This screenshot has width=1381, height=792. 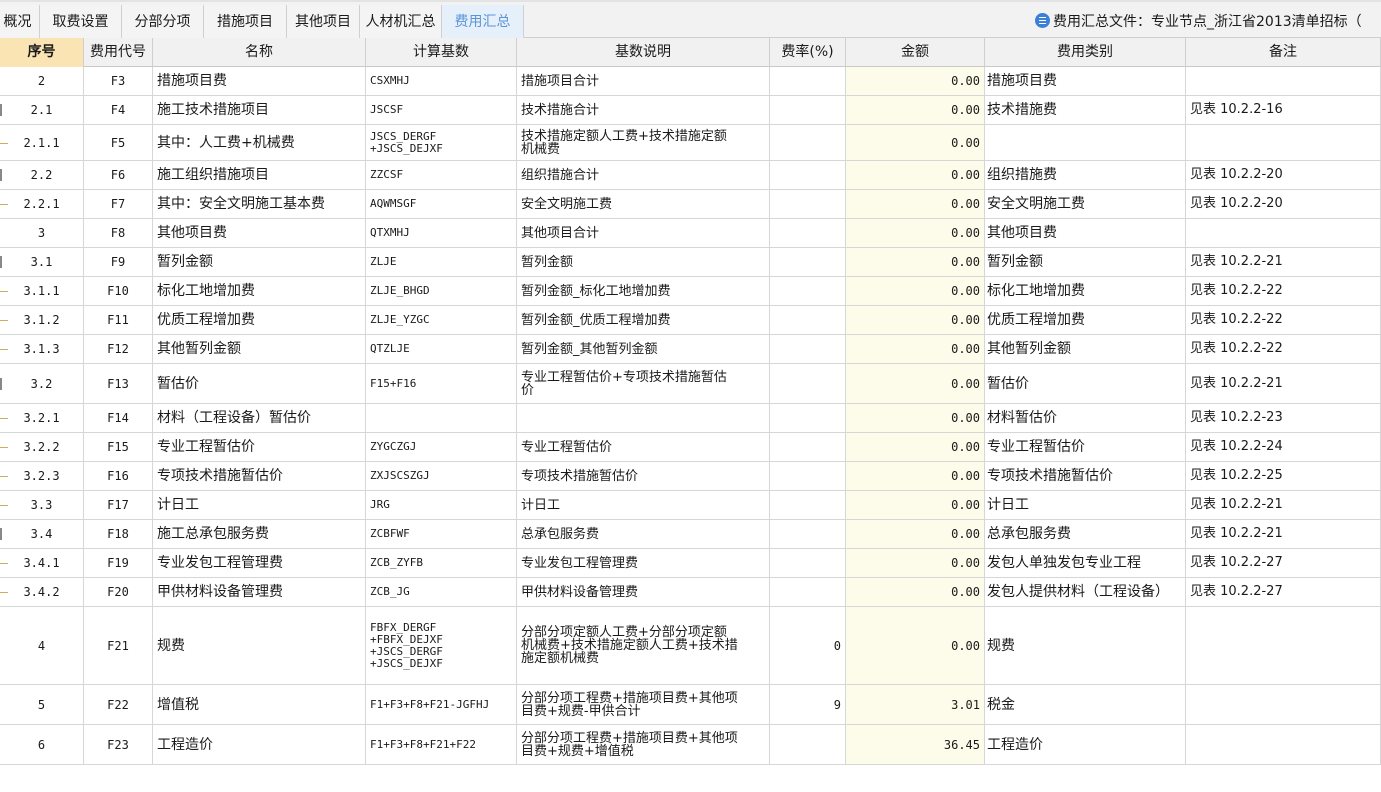 I want to click on table-row: 3.1 F9 暂列金额 ZLJE 暂列金额 0.00 暂列金额 见表 10.2.2-21, so click(x=690, y=262).